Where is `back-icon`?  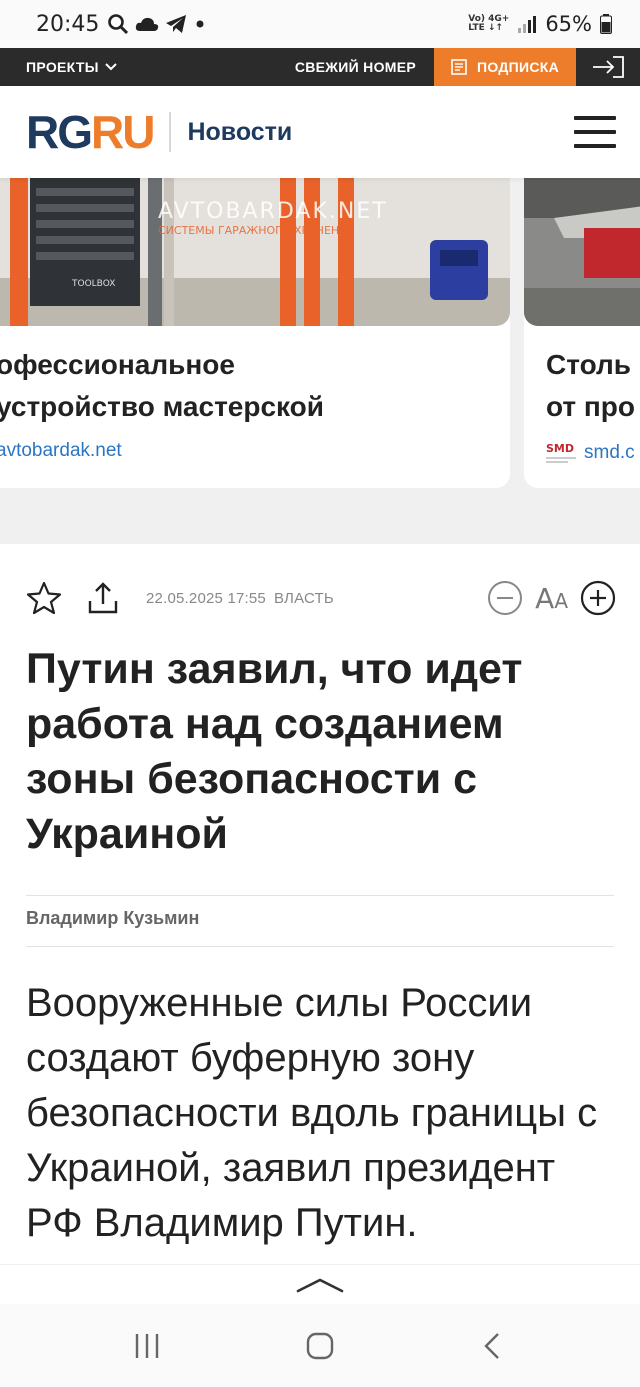
back-icon is located at coordinates (493, 1346).